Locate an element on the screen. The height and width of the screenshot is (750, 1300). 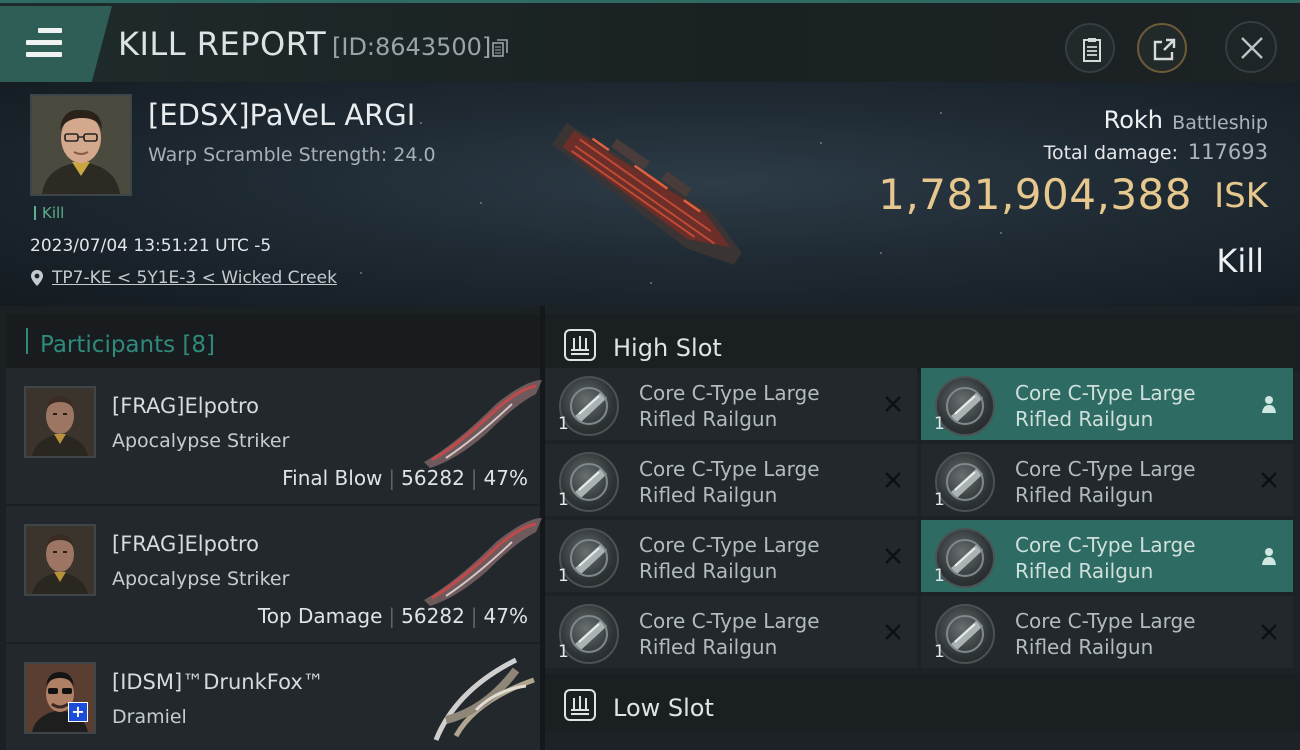
clipboard-button is located at coordinates (1090, 48).